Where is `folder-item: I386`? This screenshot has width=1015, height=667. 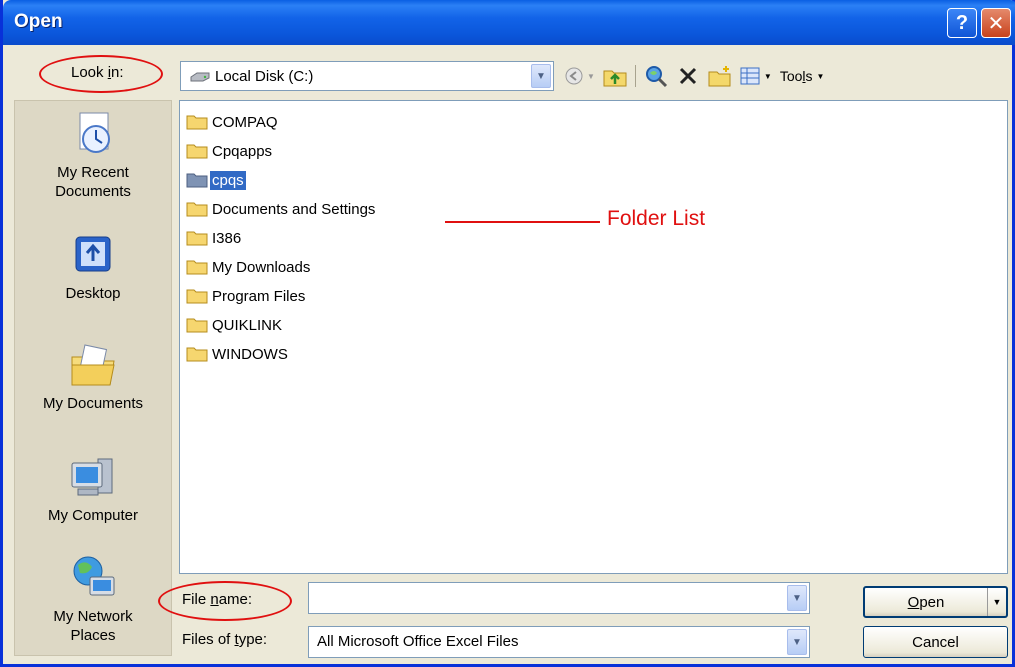 folder-item: I386 is located at coordinates (214, 238).